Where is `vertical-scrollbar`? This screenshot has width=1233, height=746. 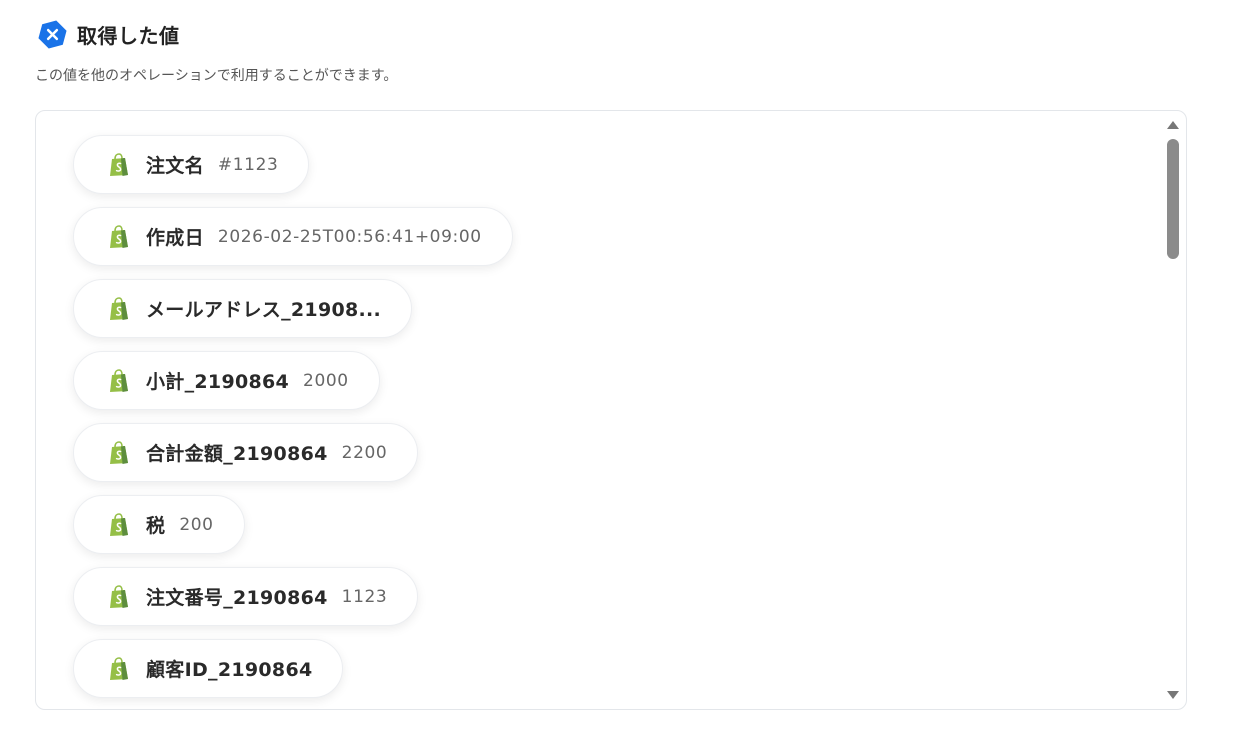 vertical-scrollbar is located at coordinates (1173, 410).